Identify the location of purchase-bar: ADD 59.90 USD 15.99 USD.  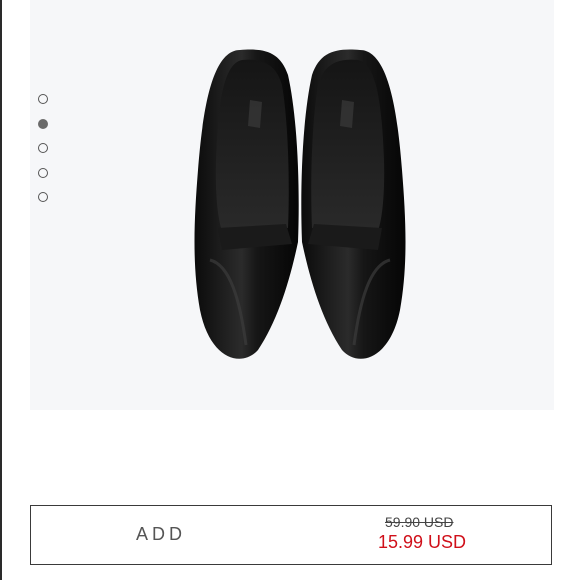
(291, 535).